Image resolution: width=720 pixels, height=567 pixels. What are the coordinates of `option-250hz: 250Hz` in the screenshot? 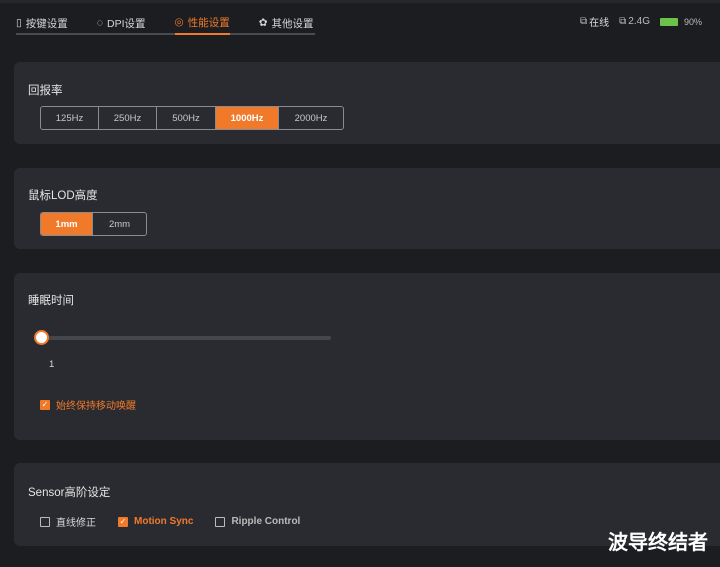 It's located at (128, 118).